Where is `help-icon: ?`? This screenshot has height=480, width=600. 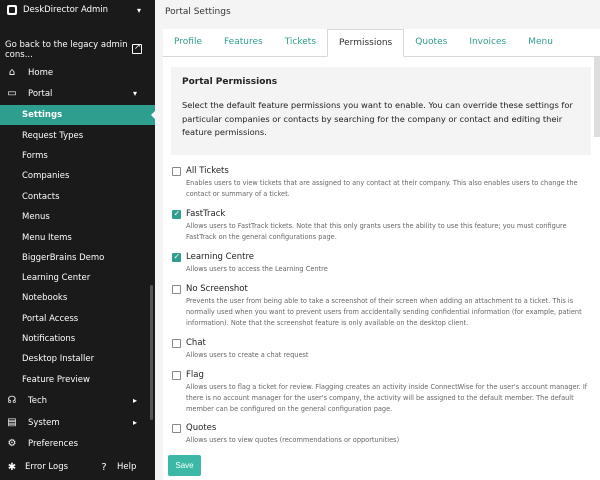
help-icon: ? is located at coordinates (104, 467).